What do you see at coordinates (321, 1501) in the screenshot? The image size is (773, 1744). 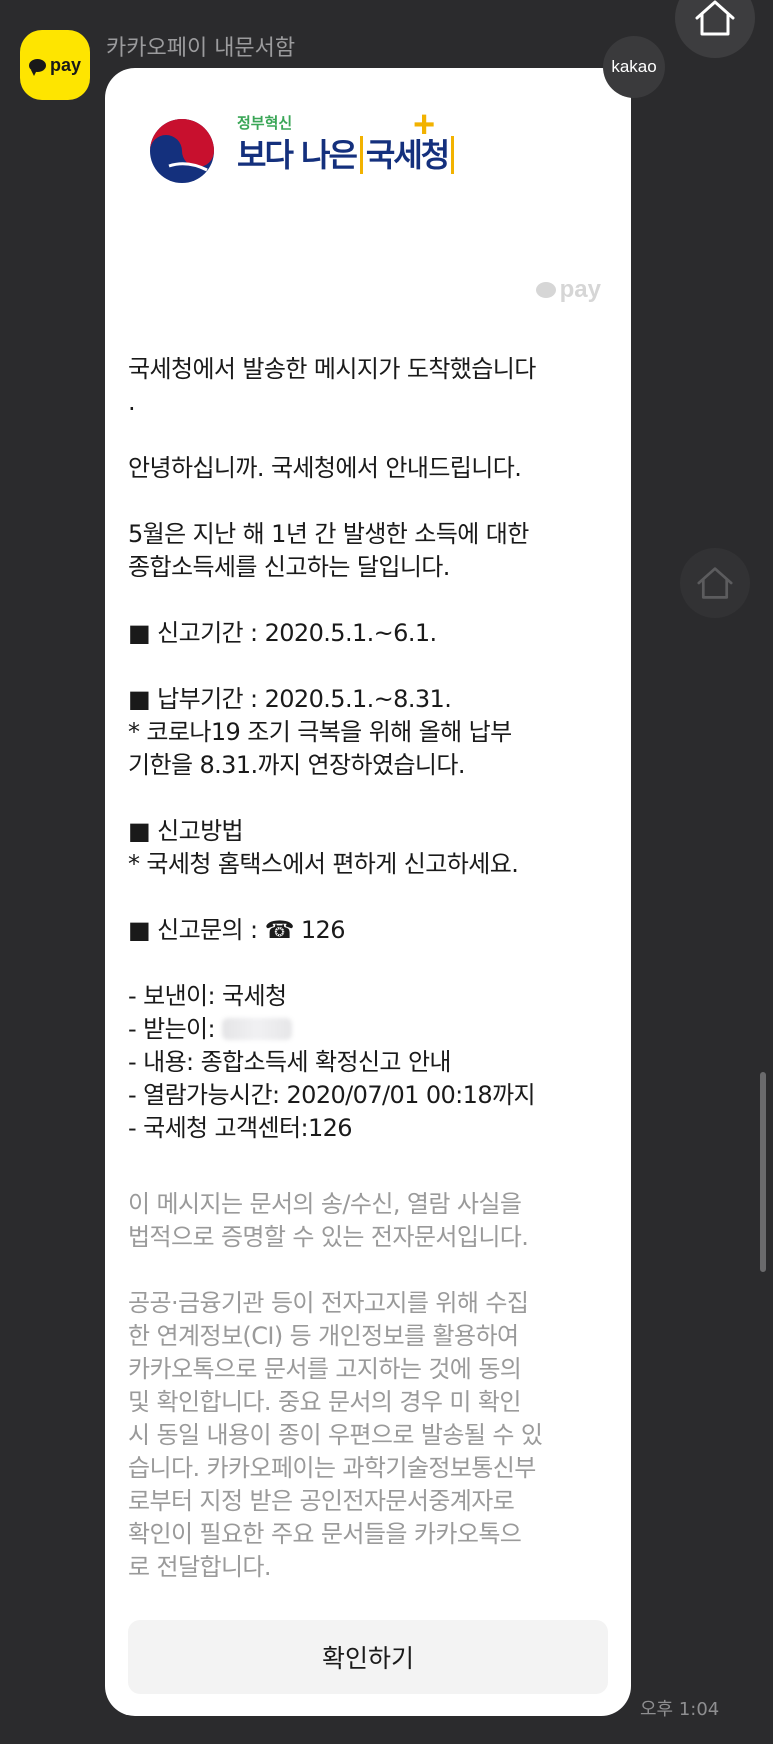 I see `notice-line: 로부터 지정 받은 공인전자문서중계자로` at bounding box center [321, 1501].